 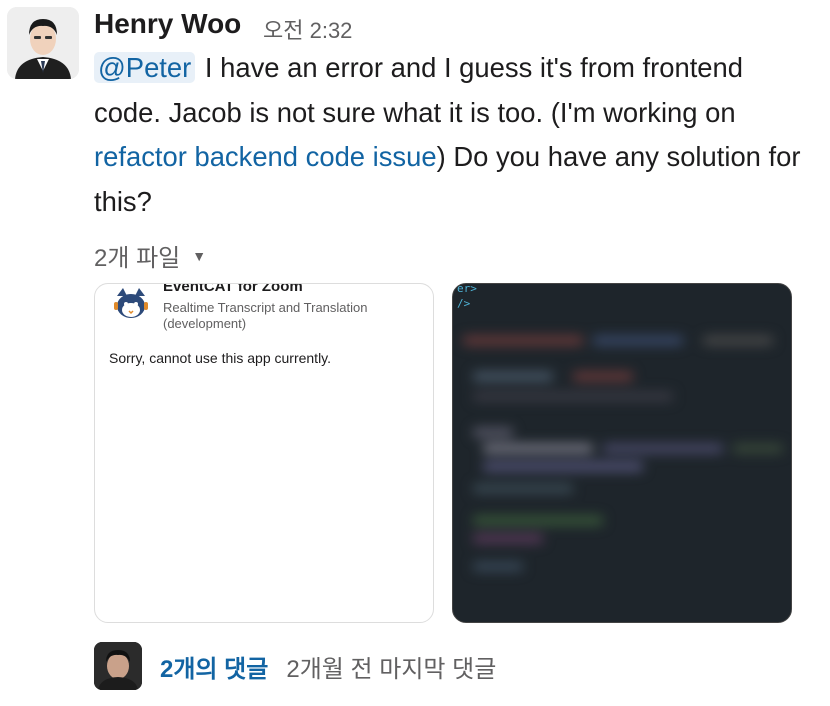 I want to click on code-tag-top: er>, so click(x=467, y=289).